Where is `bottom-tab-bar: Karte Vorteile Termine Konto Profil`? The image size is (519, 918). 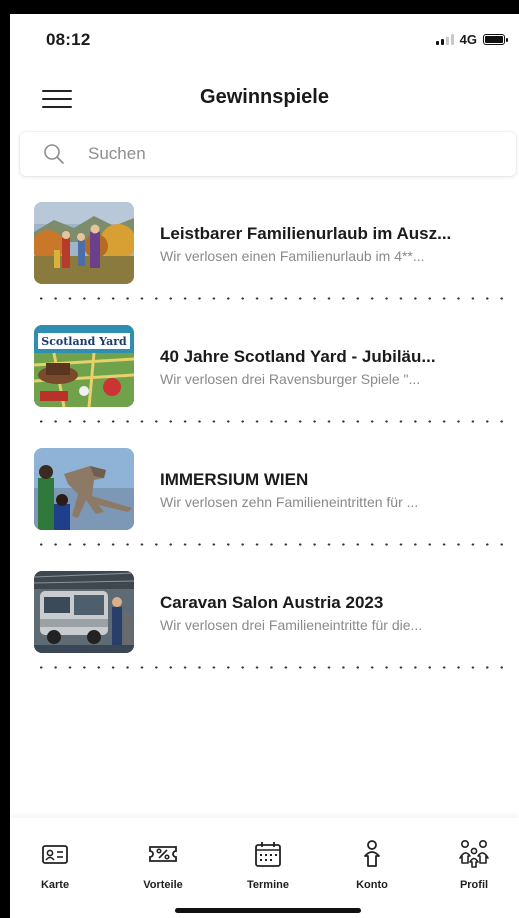 bottom-tab-bar: Karte Vorteile Termine Konto Profil is located at coordinates (264, 868).